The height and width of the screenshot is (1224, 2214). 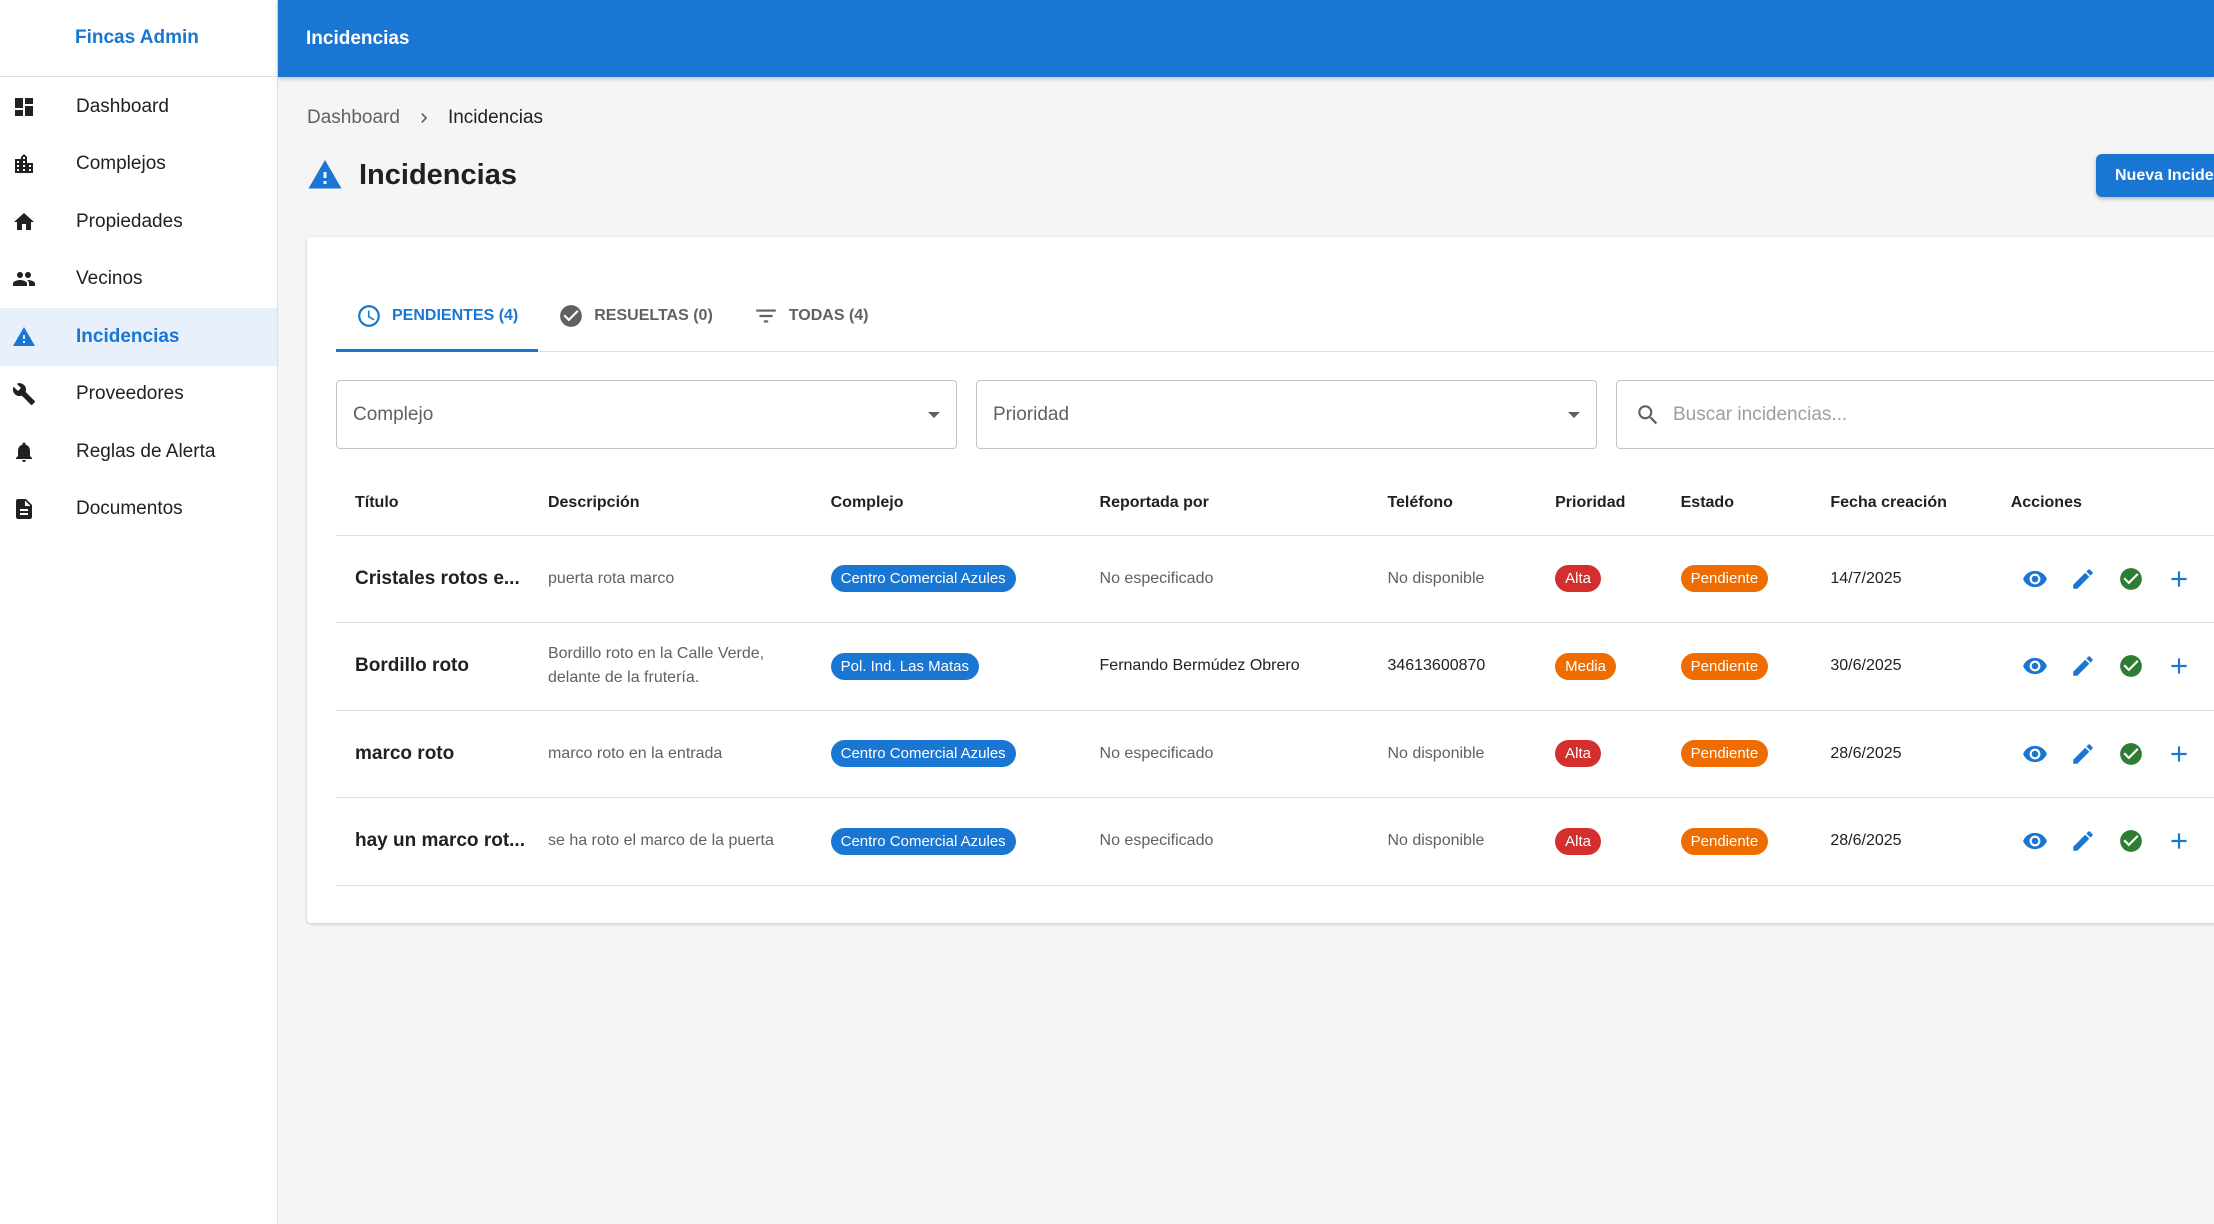 What do you see at coordinates (646, 414) in the screenshot?
I see `complejo-select: Complejo` at bounding box center [646, 414].